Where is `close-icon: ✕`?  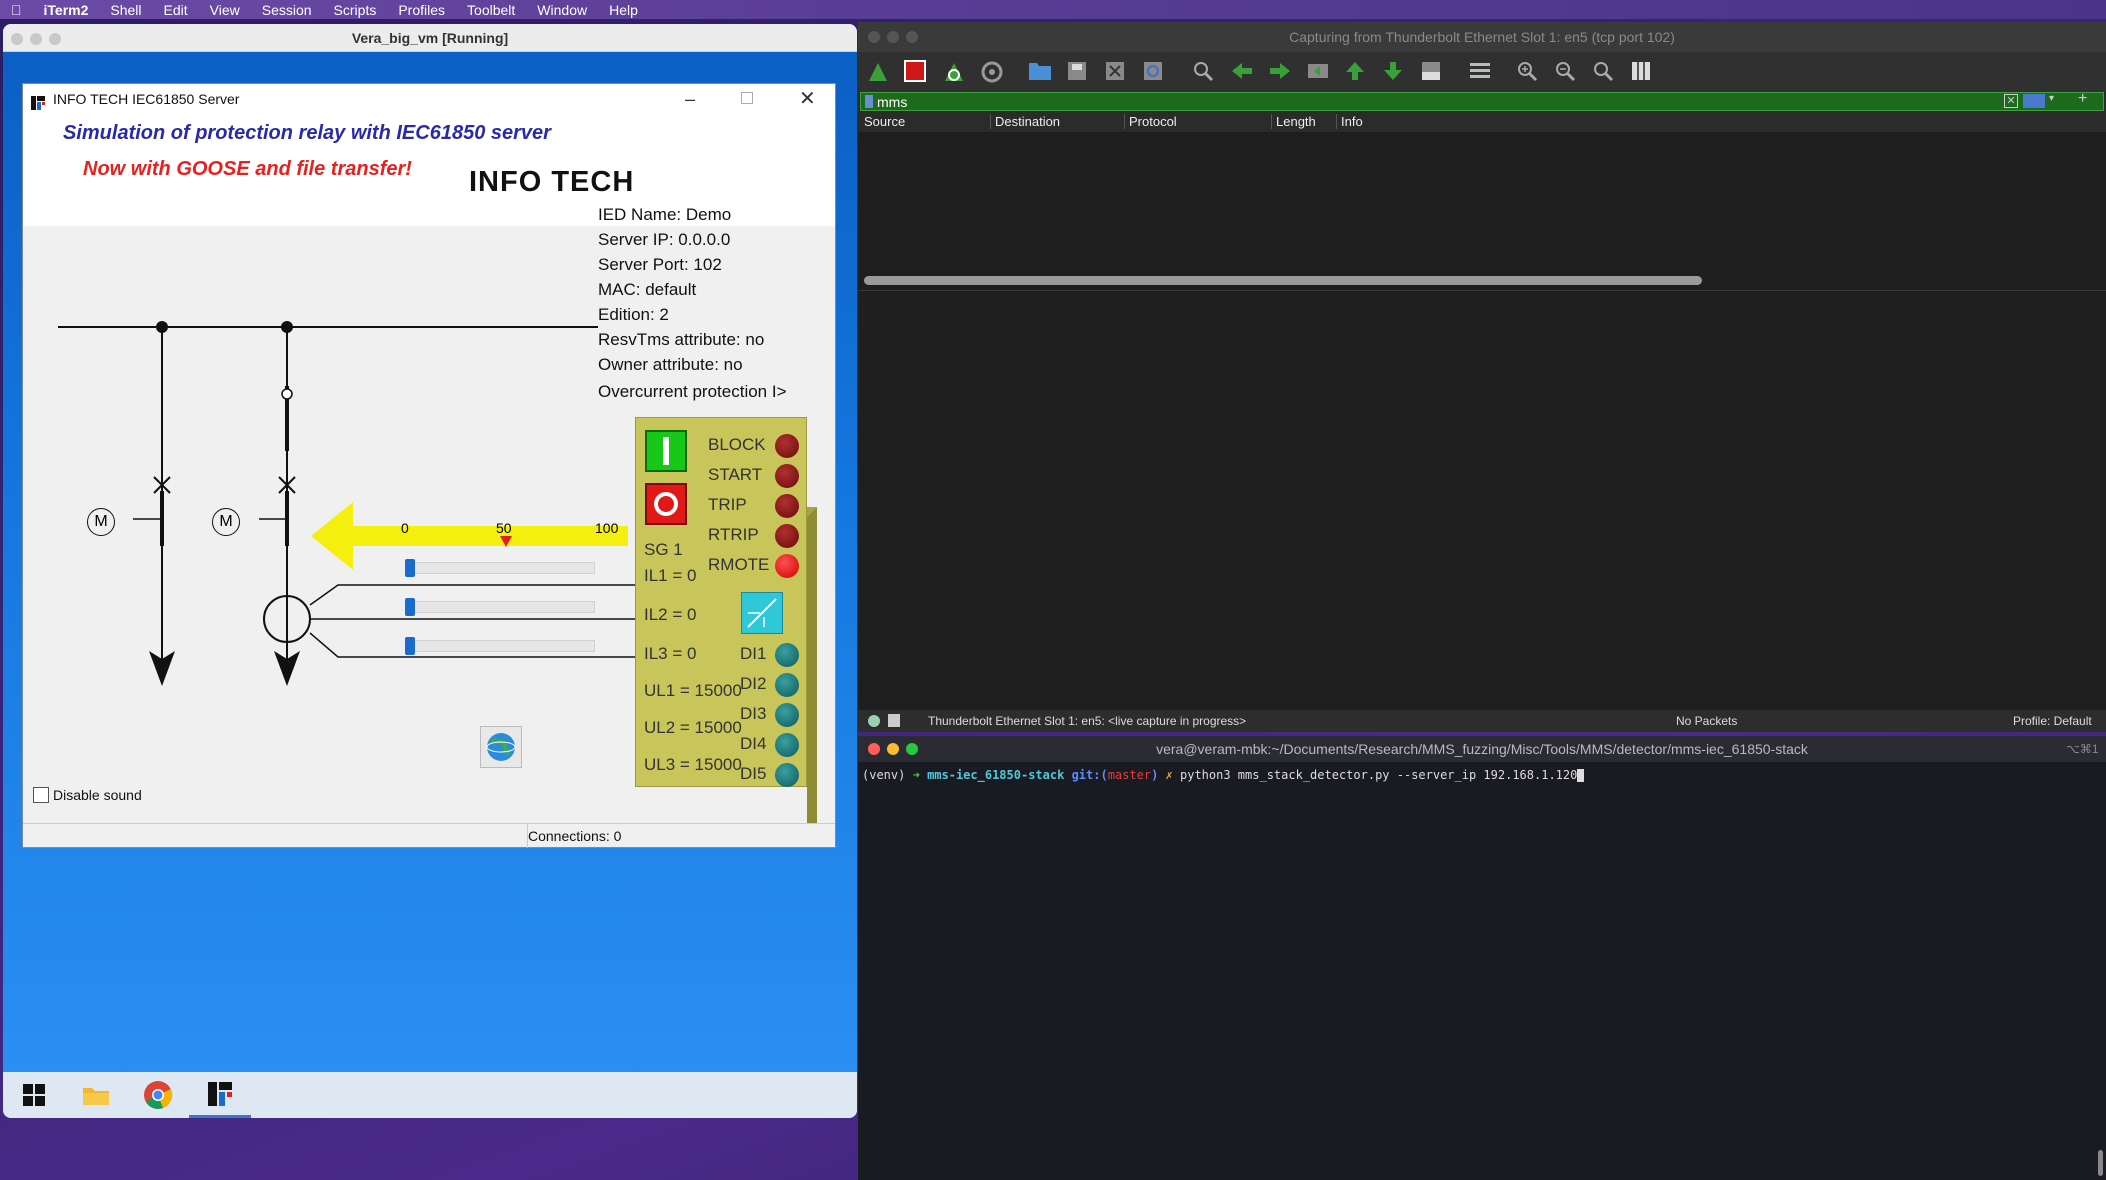 close-icon: ✕ is located at coordinates (807, 99).